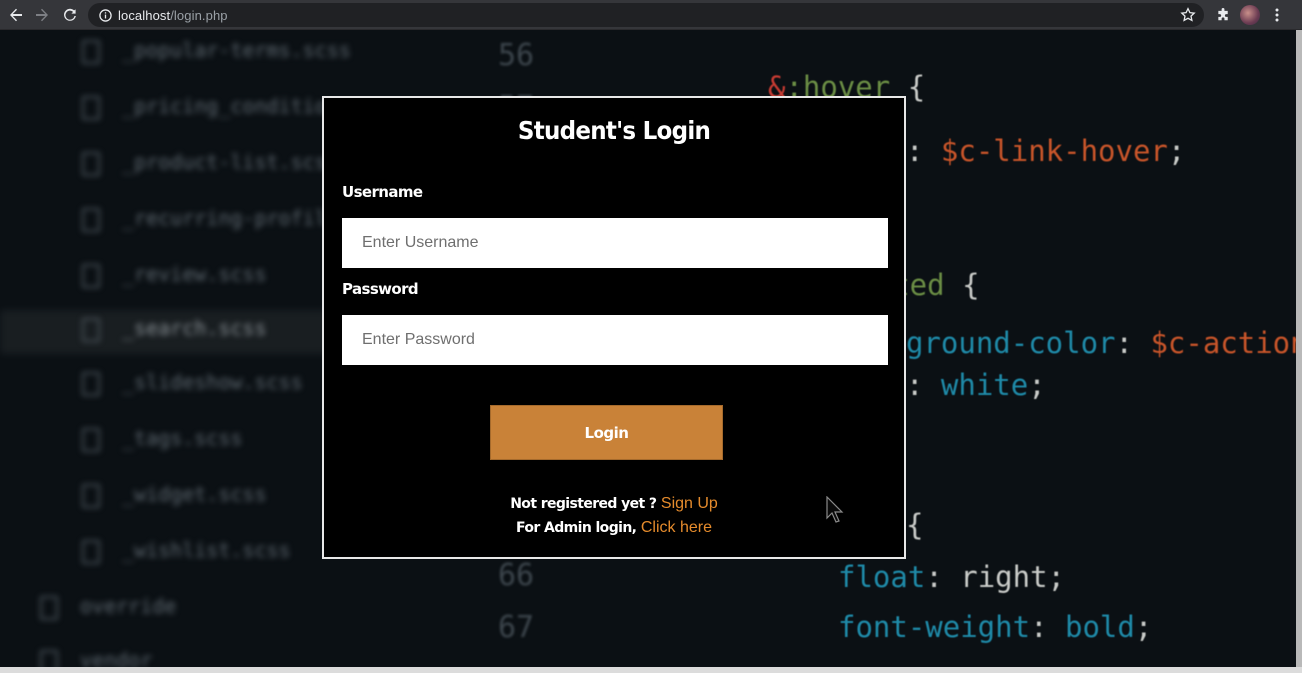 Image resolution: width=1302 pixels, height=673 pixels. What do you see at coordinates (615, 243) in the screenshot?
I see `username-input` at bounding box center [615, 243].